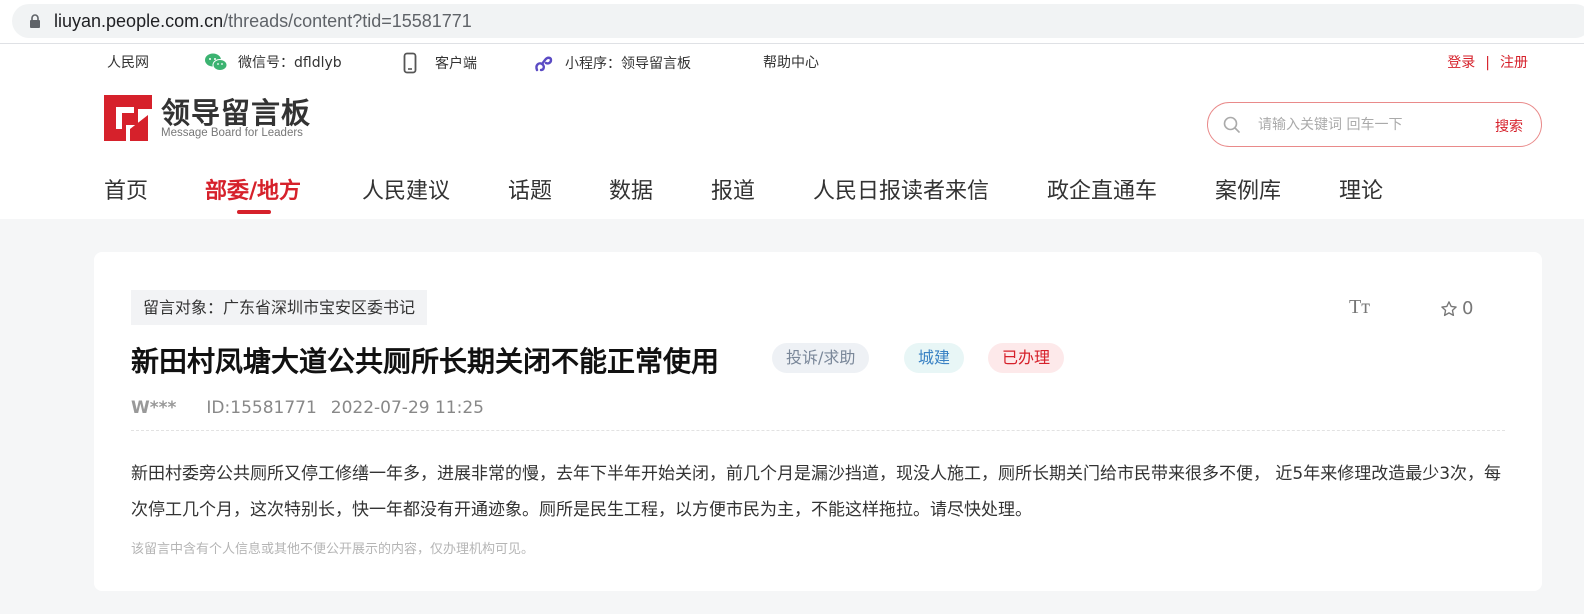 This screenshot has height=614, width=1584. What do you see at coordinates (456, 64) in the screenshot?
I see `client-label: 客户端` at bounding box center [456, 64].